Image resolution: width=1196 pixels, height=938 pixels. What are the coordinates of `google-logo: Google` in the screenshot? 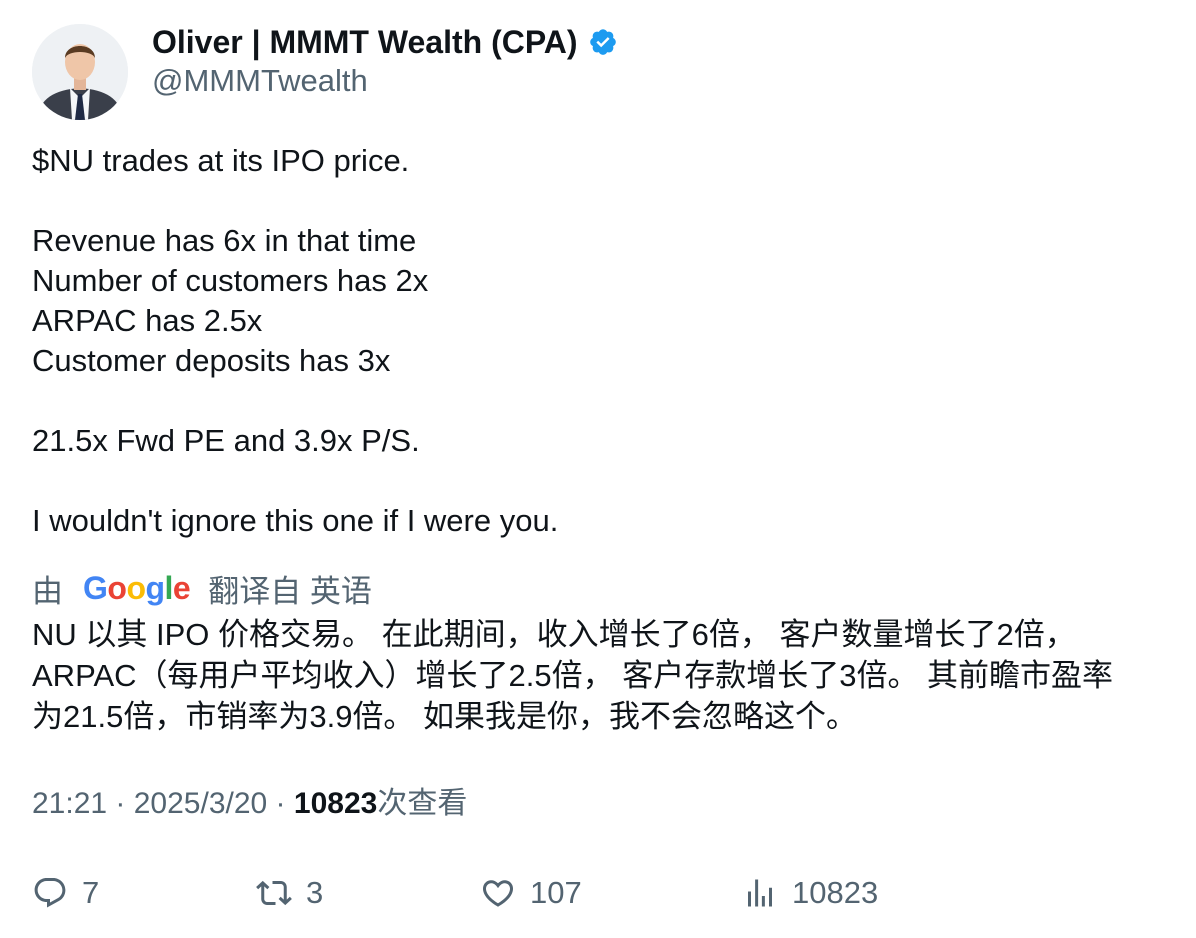 It's located at (137, 587).